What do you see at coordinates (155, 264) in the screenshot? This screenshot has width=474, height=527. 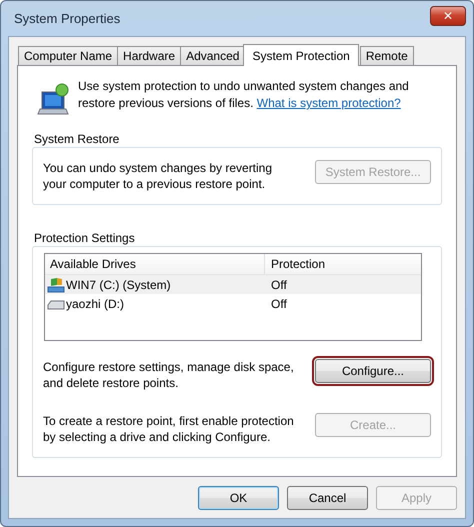 I see `column-header: Available Drives` at bounding box center [155, 264].